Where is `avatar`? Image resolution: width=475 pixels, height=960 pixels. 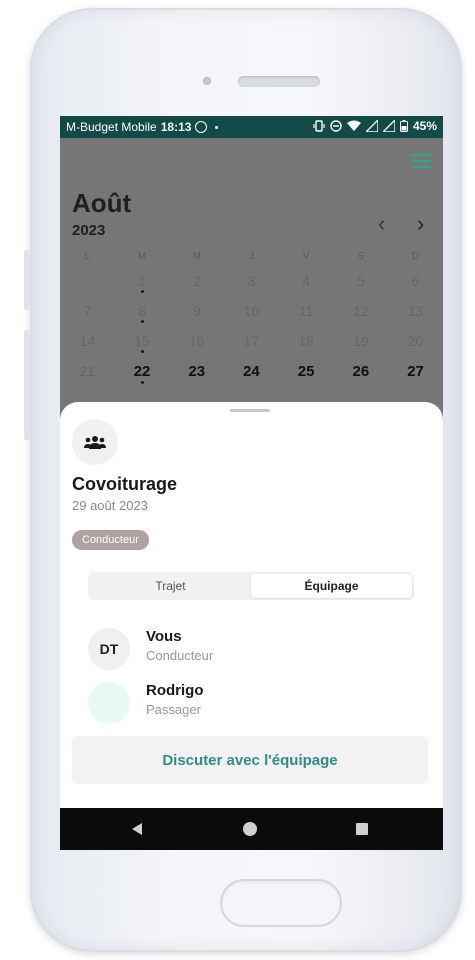 avatar is located at coordinates (109, 703).